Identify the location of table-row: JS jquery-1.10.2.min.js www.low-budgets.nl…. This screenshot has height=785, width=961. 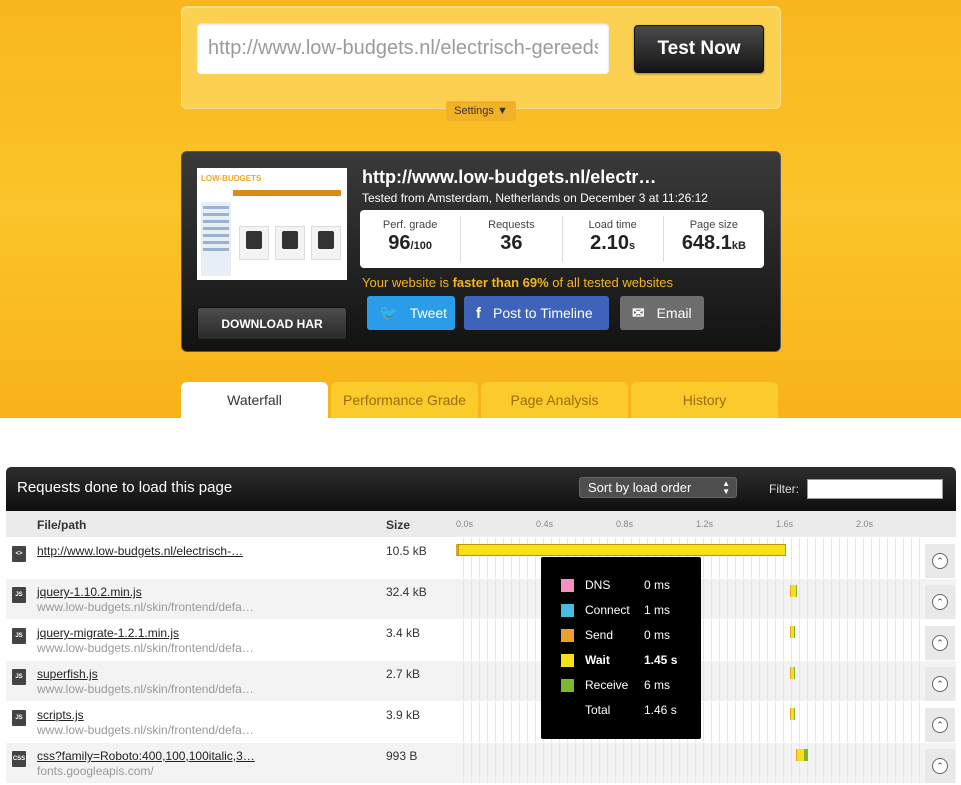
(481, 598).